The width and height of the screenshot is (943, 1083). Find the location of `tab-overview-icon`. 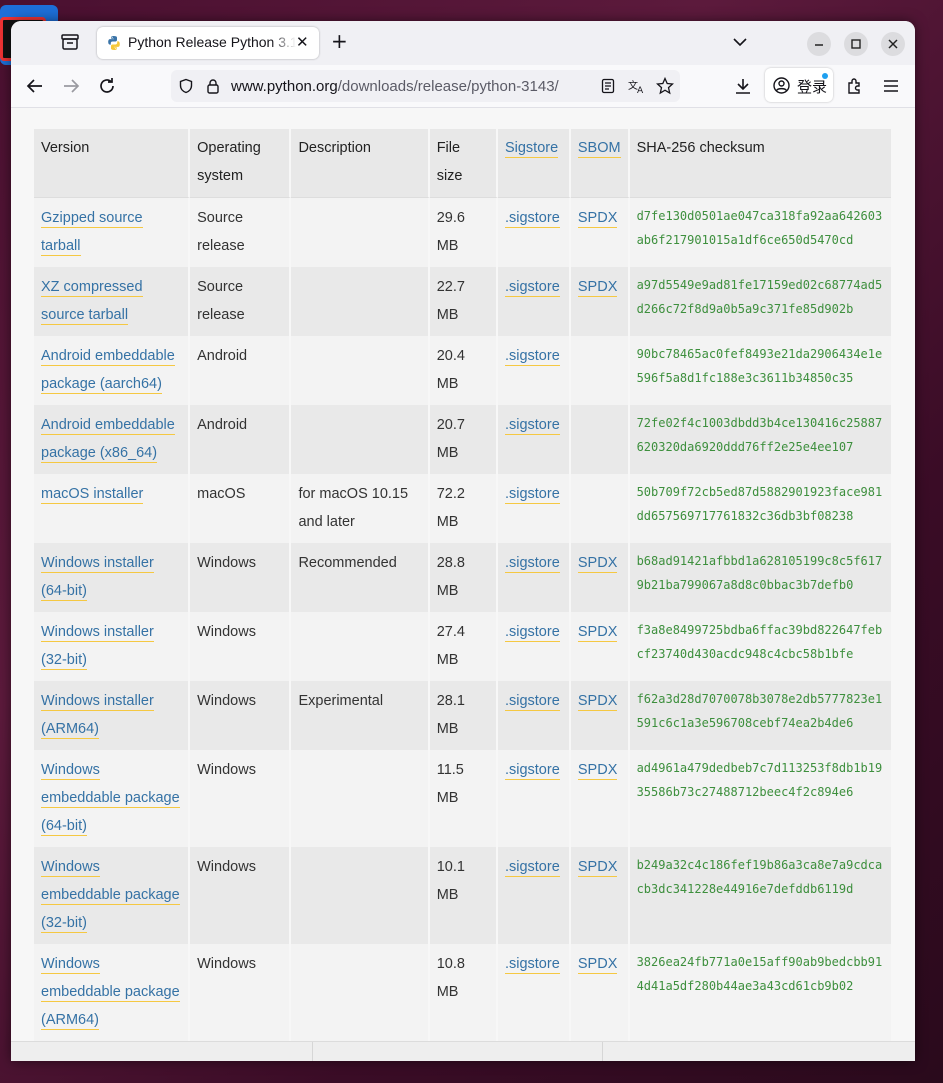

tab-overview-icon is located at coordinates (70, 42).